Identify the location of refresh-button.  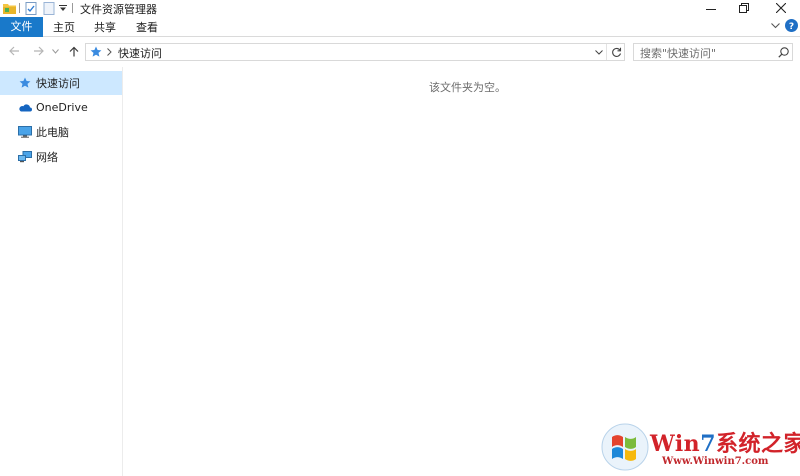
(616, 52).